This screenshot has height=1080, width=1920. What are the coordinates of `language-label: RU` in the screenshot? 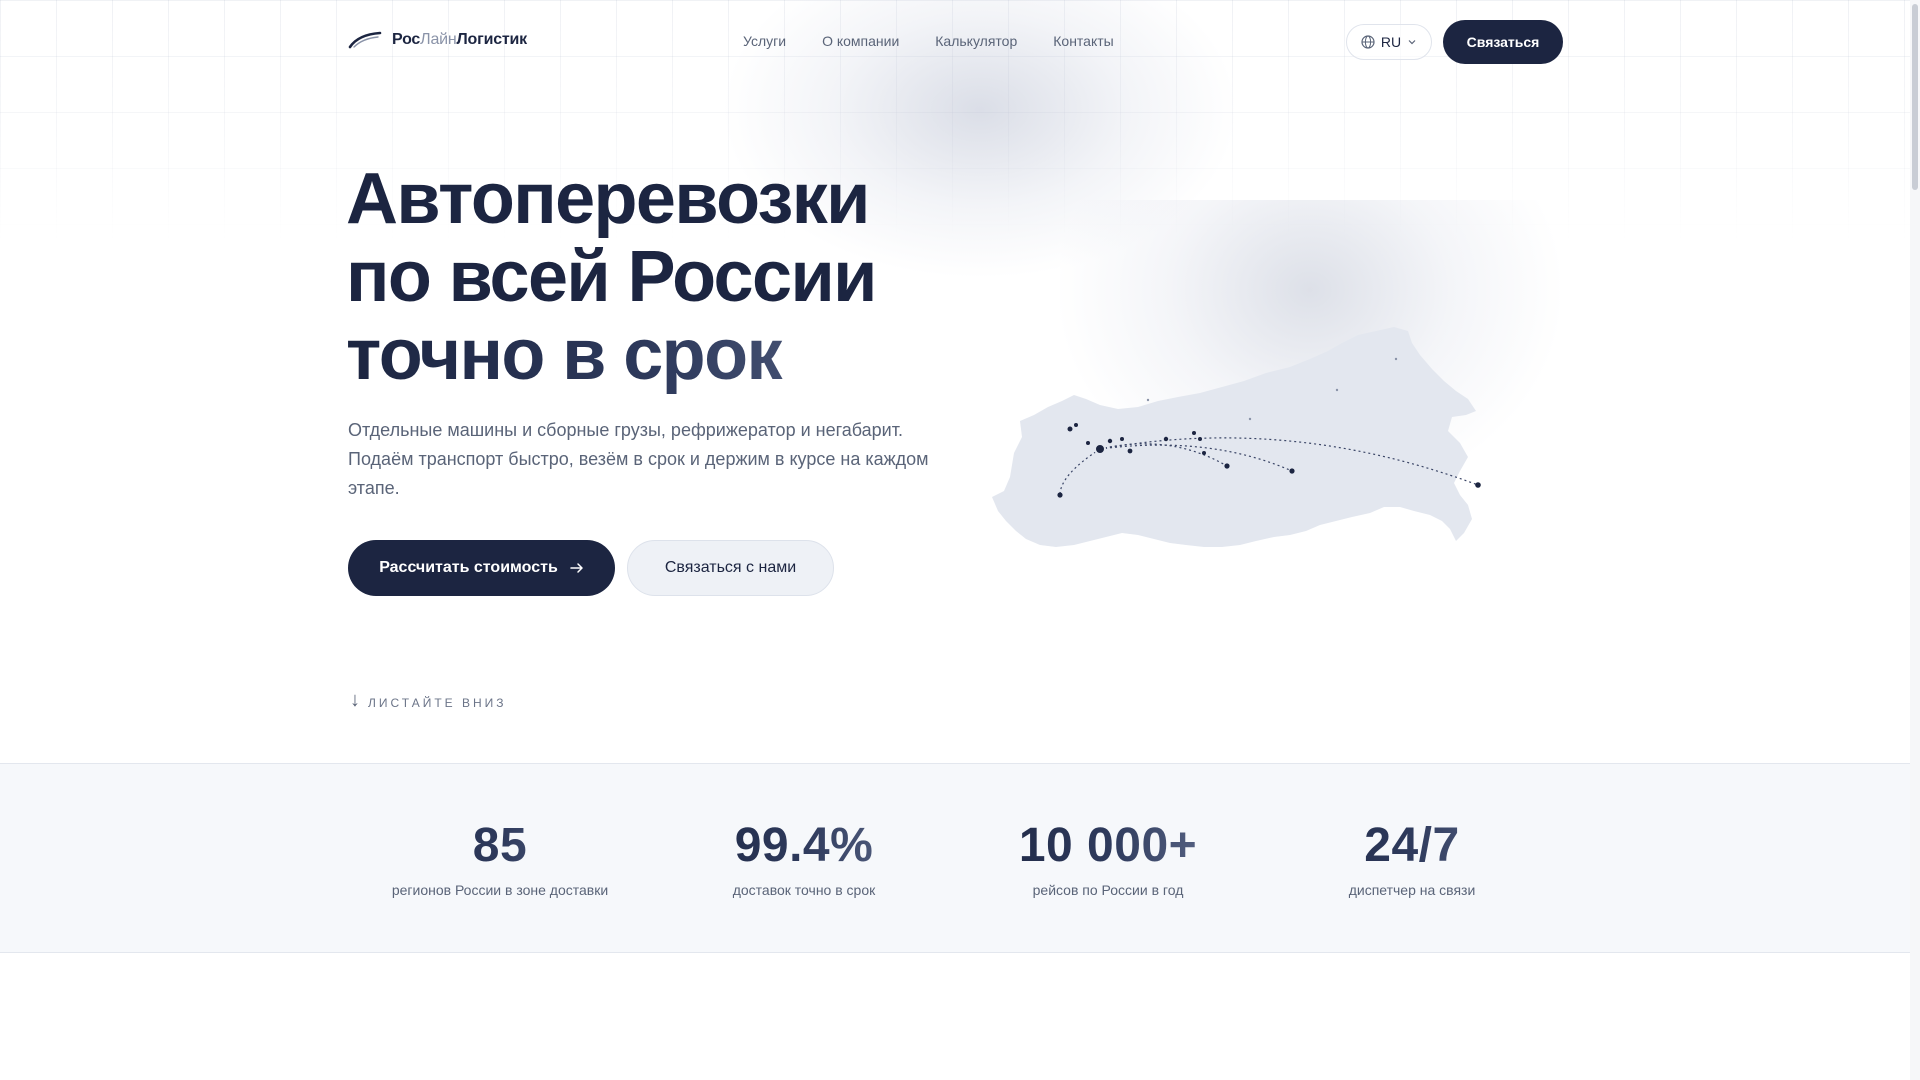 It's located at (1391, 42).